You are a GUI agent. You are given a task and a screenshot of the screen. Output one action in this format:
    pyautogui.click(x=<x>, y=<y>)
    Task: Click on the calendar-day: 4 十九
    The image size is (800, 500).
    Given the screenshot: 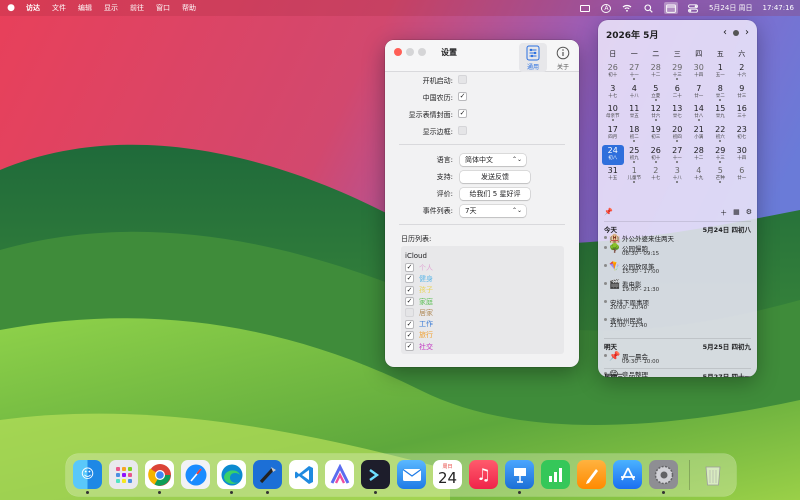 What is the action you would take?
    pyautogui.click(x=699, y=175)
    